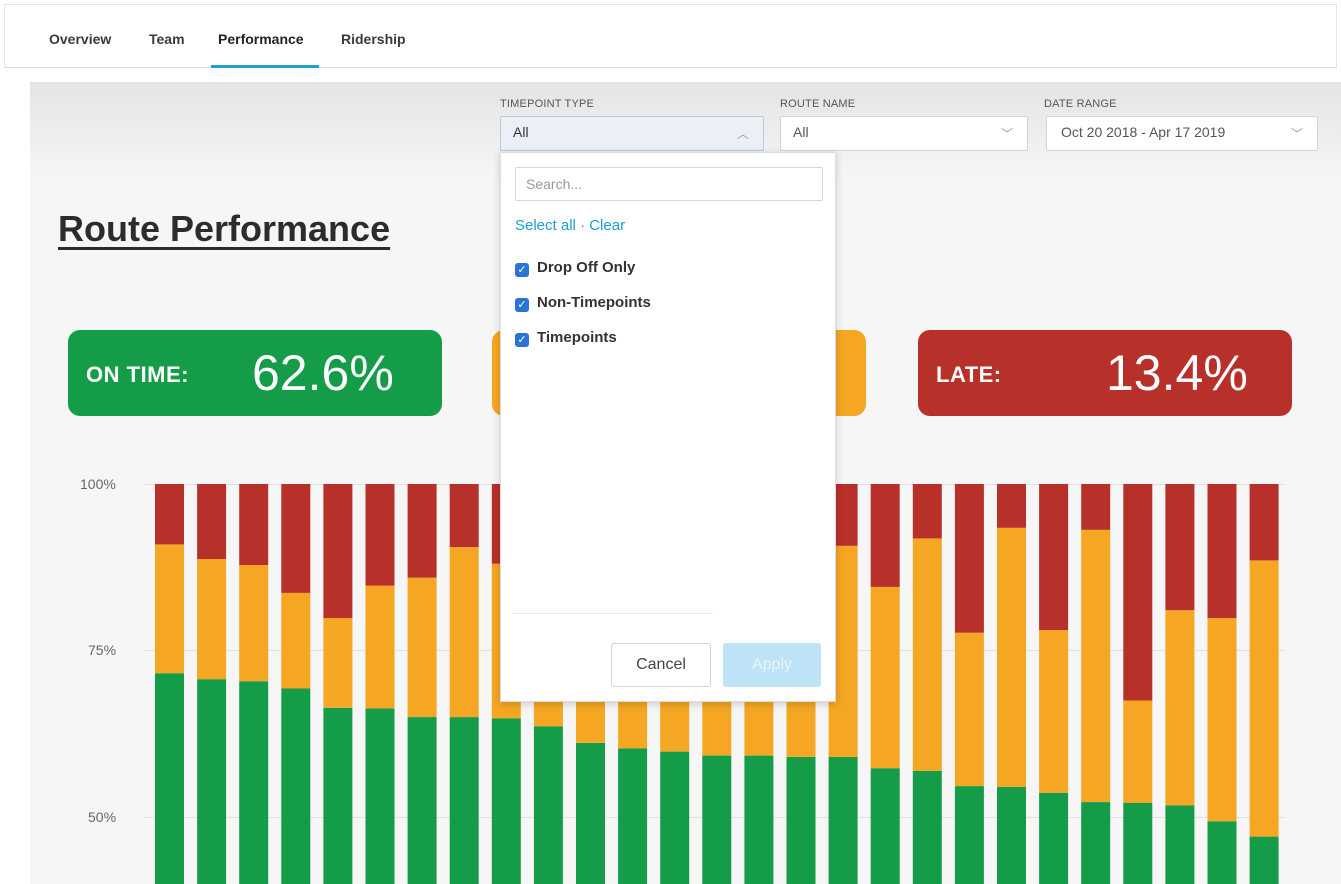 The width and height of the screenshot is (1341, 884). Describe the element at coordinates (577, 337) in the screenshot. I see `option-label: Timepoints` at that location.